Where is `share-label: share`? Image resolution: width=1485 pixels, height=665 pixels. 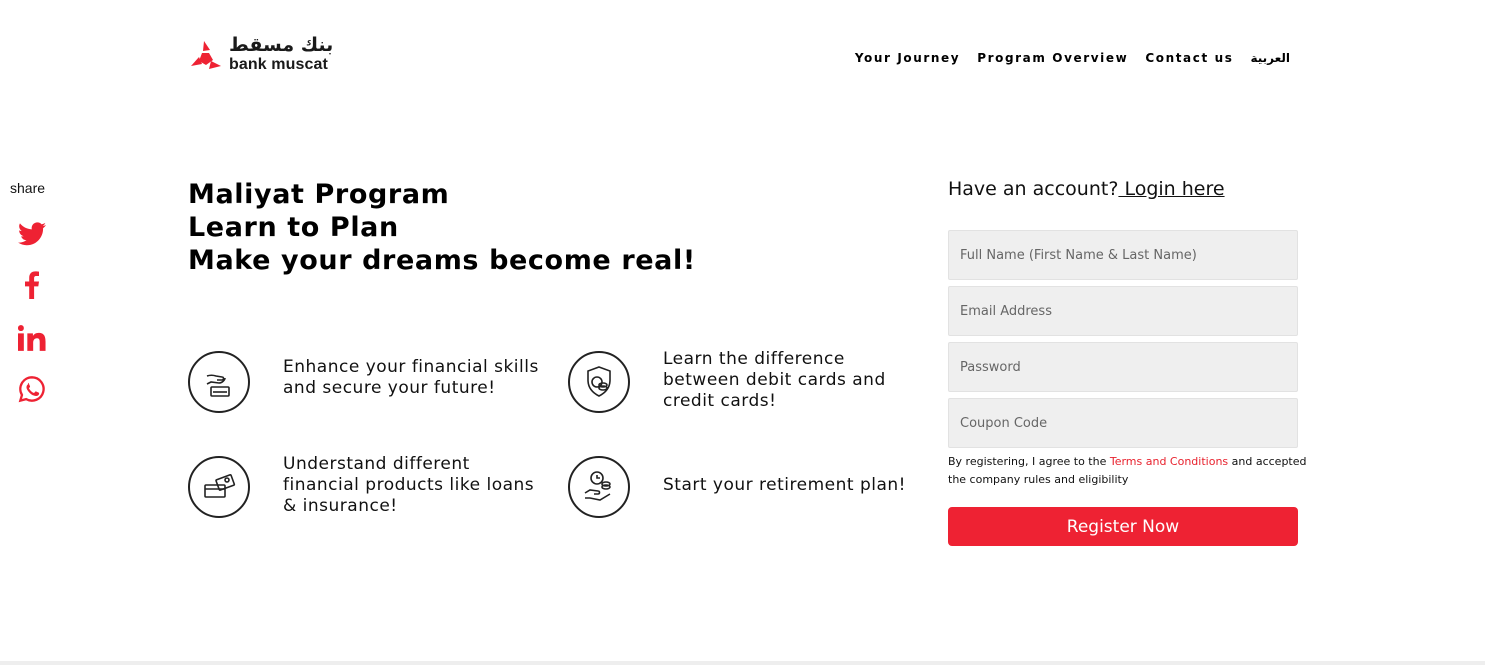
share-label: share is located at coordinates (28, 188).